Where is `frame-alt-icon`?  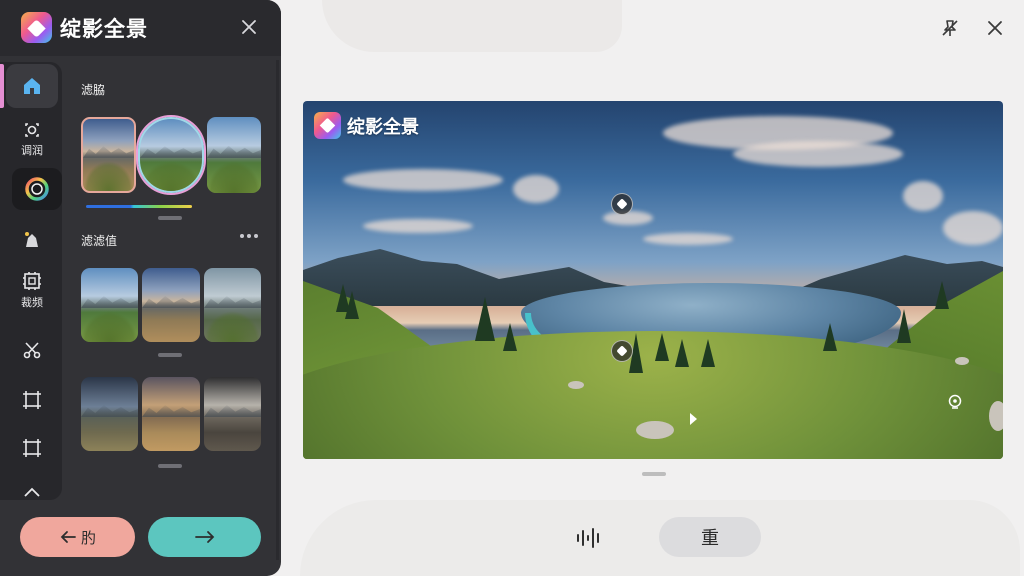
frame-alt-icon is located at coordinates (32, 448).